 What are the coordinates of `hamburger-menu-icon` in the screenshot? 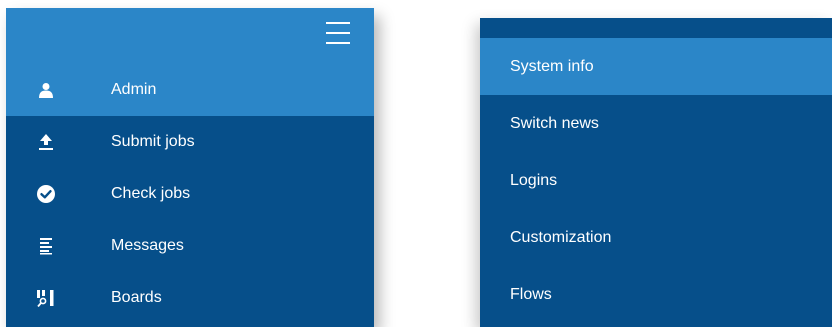 It's located at (338, 33).